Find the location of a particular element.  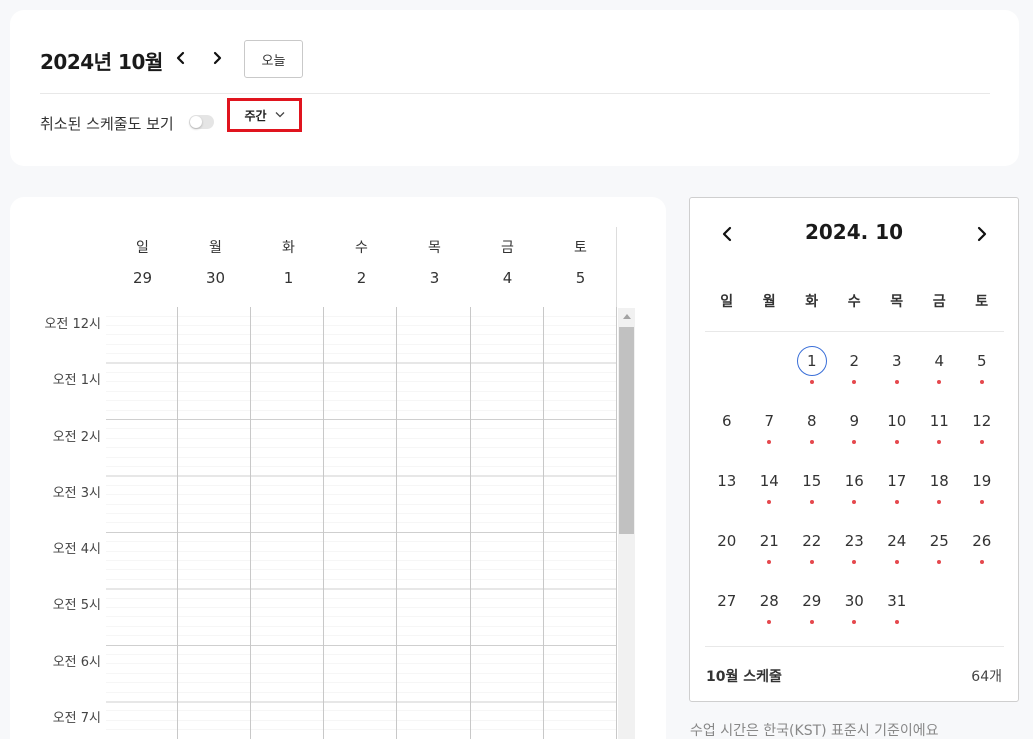

grid-scrollbar is located at coordinates (626, 523).